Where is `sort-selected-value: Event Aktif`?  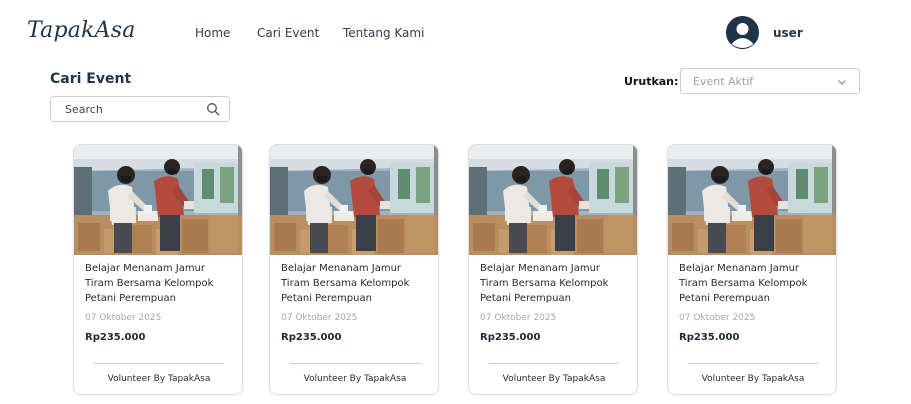
sort-selected-value: Event Aktif is located at coordinates (723, 81).